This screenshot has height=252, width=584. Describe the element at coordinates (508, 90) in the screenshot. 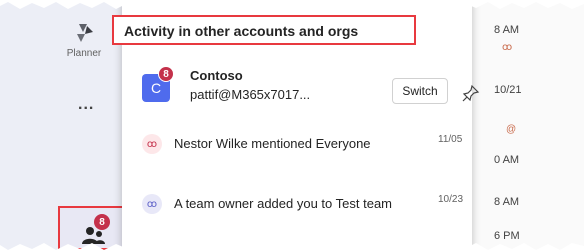

I see `date-label: 10/21` at that location.